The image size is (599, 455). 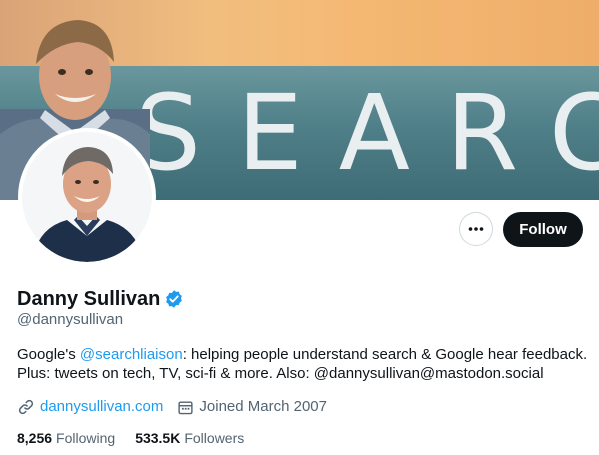 I want to click on profile-name: Danny Sullivan, so click(x=89, y=299).